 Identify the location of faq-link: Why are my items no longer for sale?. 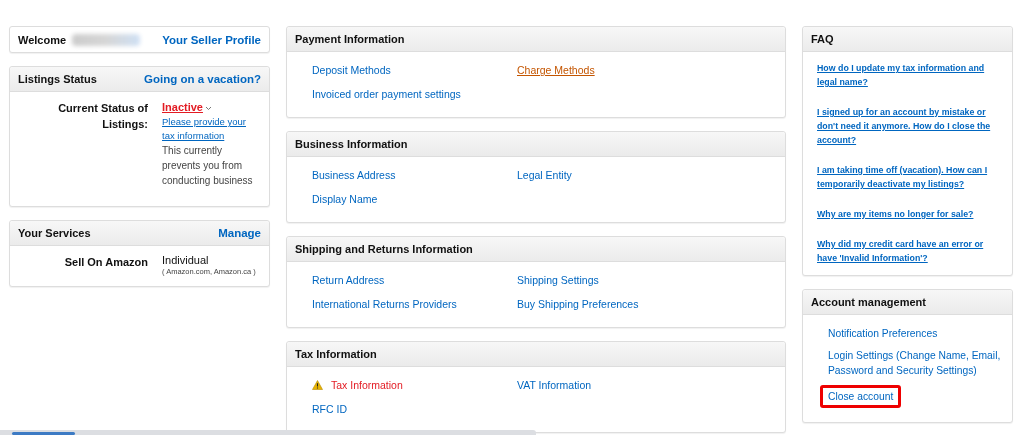
(910, 214).